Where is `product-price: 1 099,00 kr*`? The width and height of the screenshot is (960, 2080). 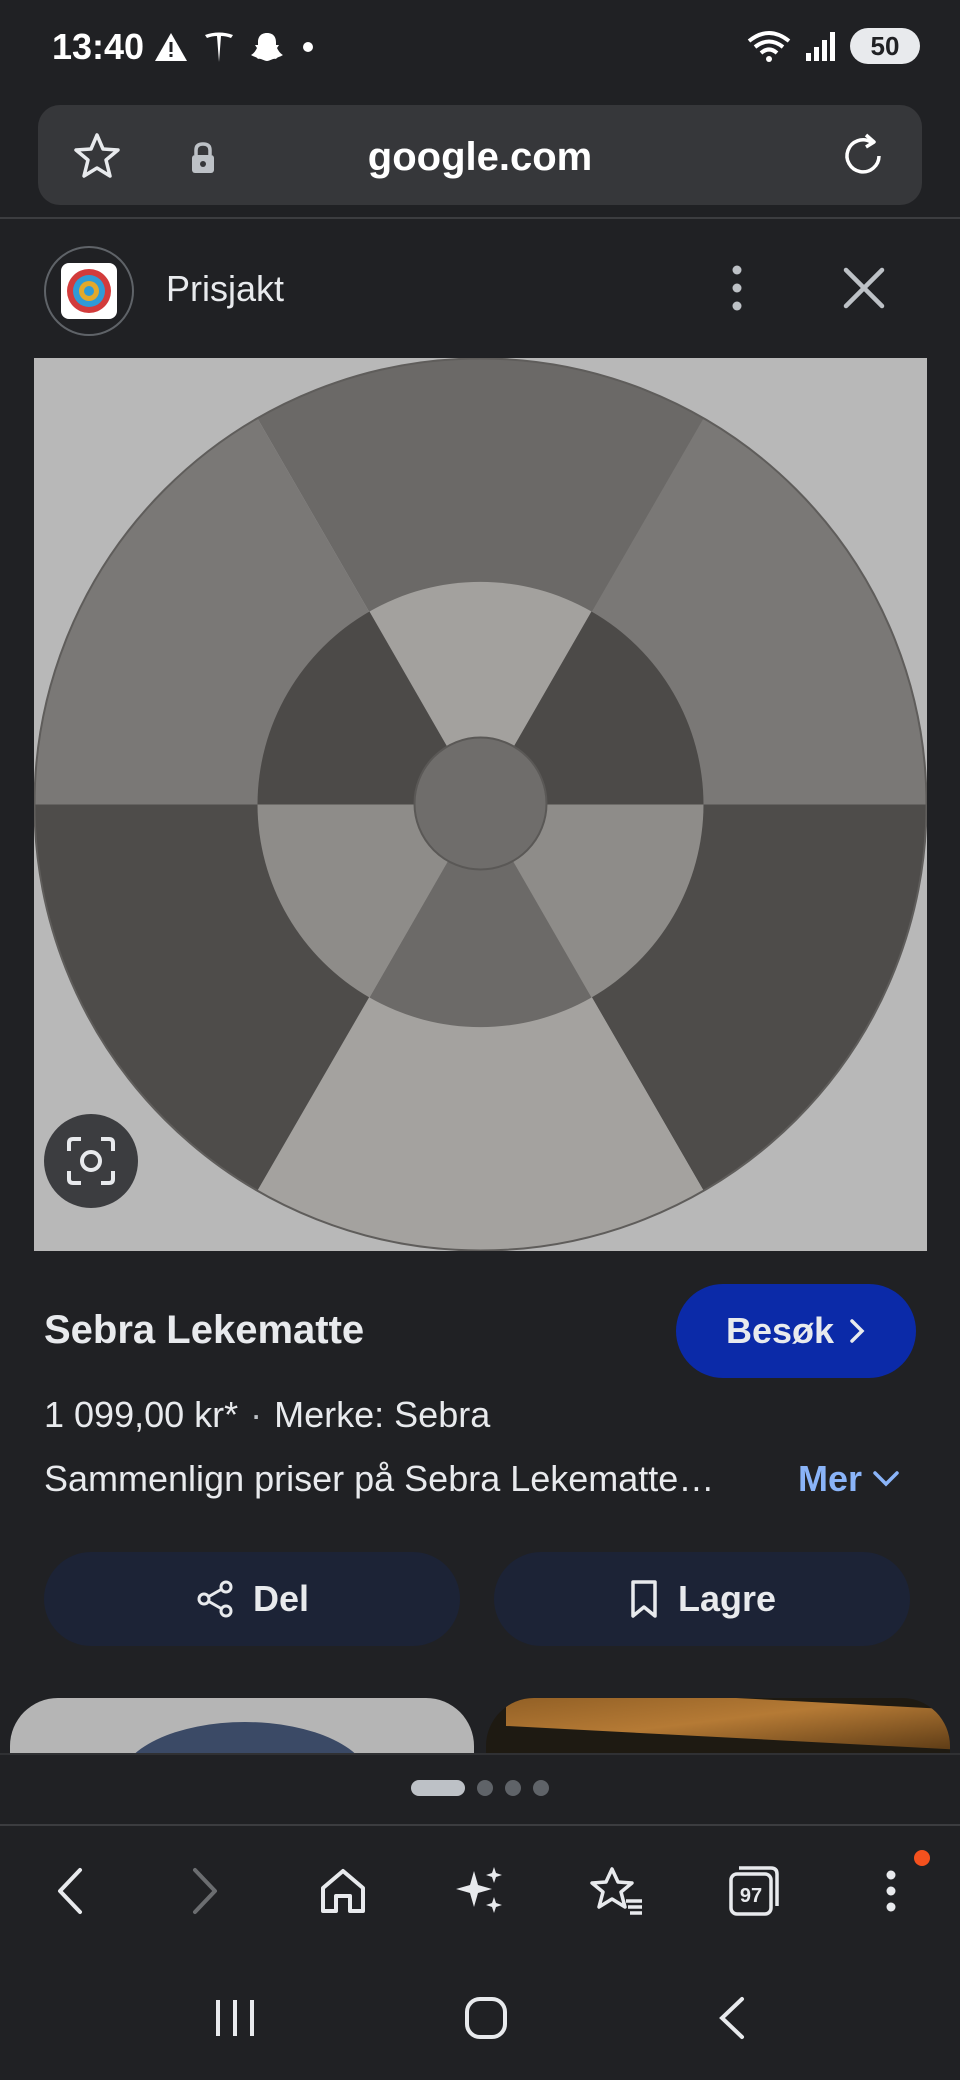 product-price: 1 099,00 kr* is located at coordinates (141, 1414).